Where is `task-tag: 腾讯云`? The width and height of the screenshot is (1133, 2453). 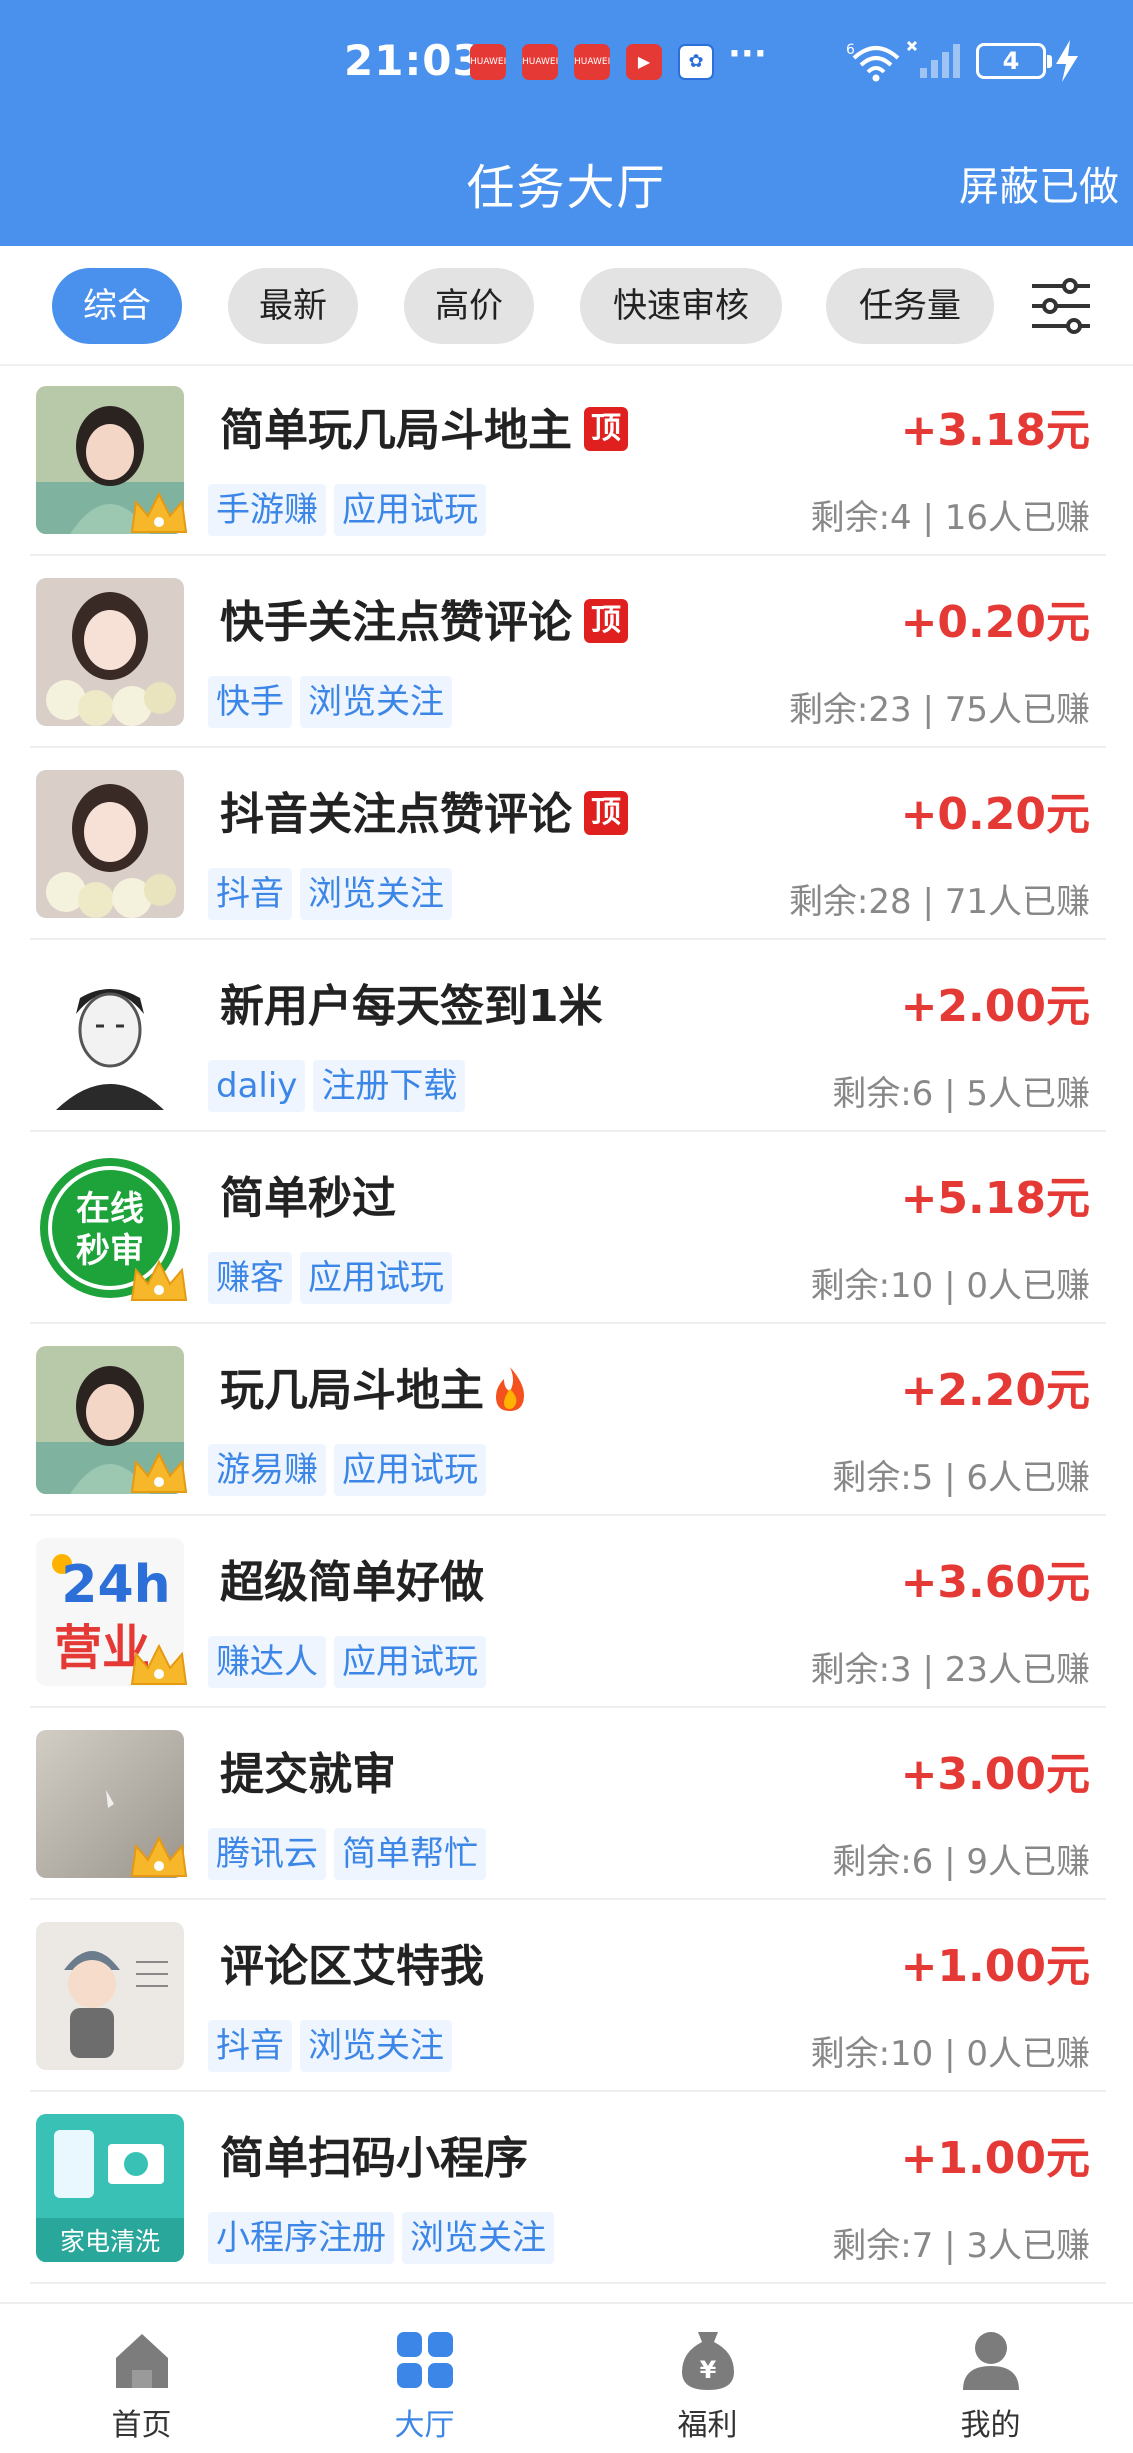 task-tag: 腾讯云 is located at coordinates (267, 1854).